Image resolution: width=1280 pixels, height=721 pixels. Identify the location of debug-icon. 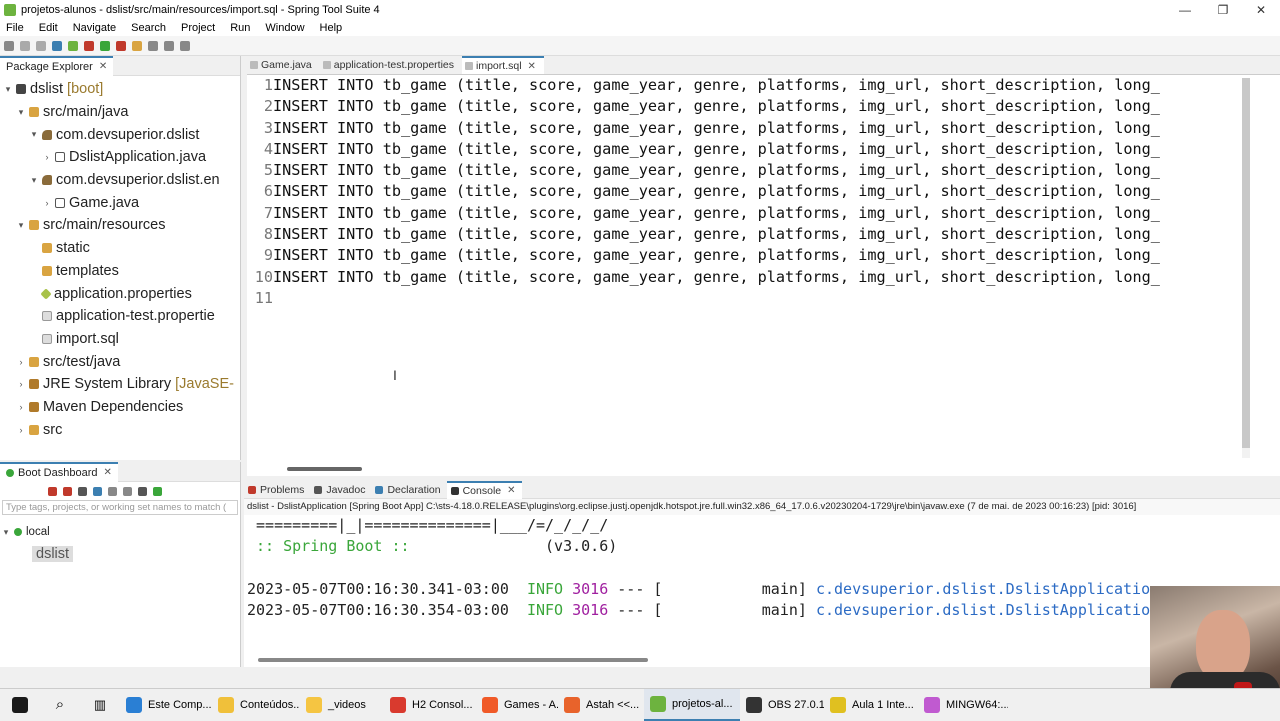
(105, 45).